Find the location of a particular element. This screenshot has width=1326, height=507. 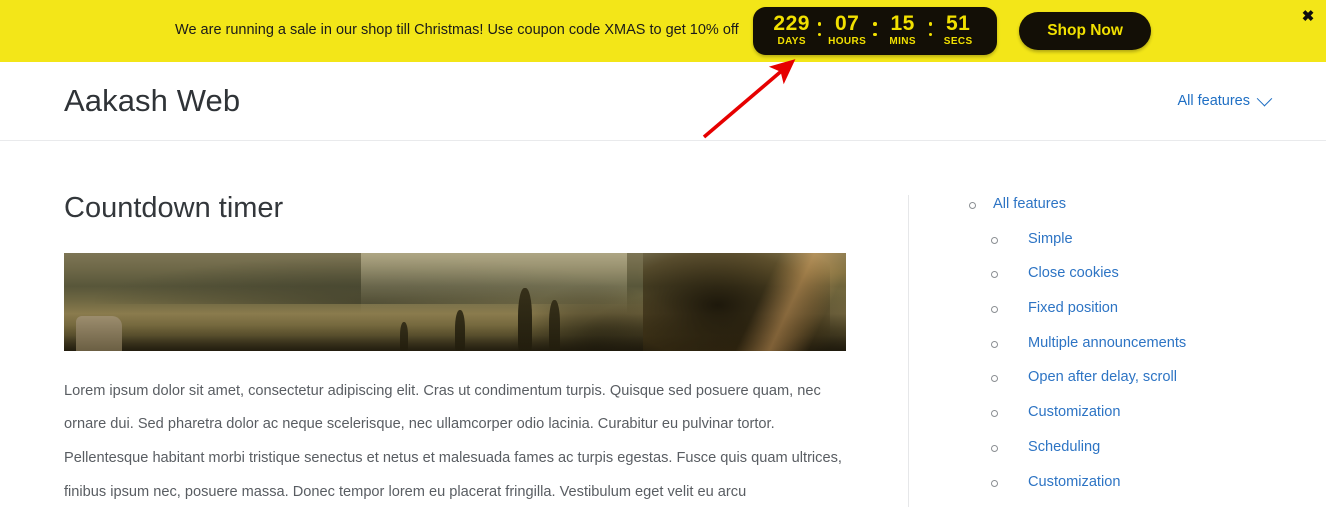

countdown-mins-value: 15 is located at coordinates (902, 23).